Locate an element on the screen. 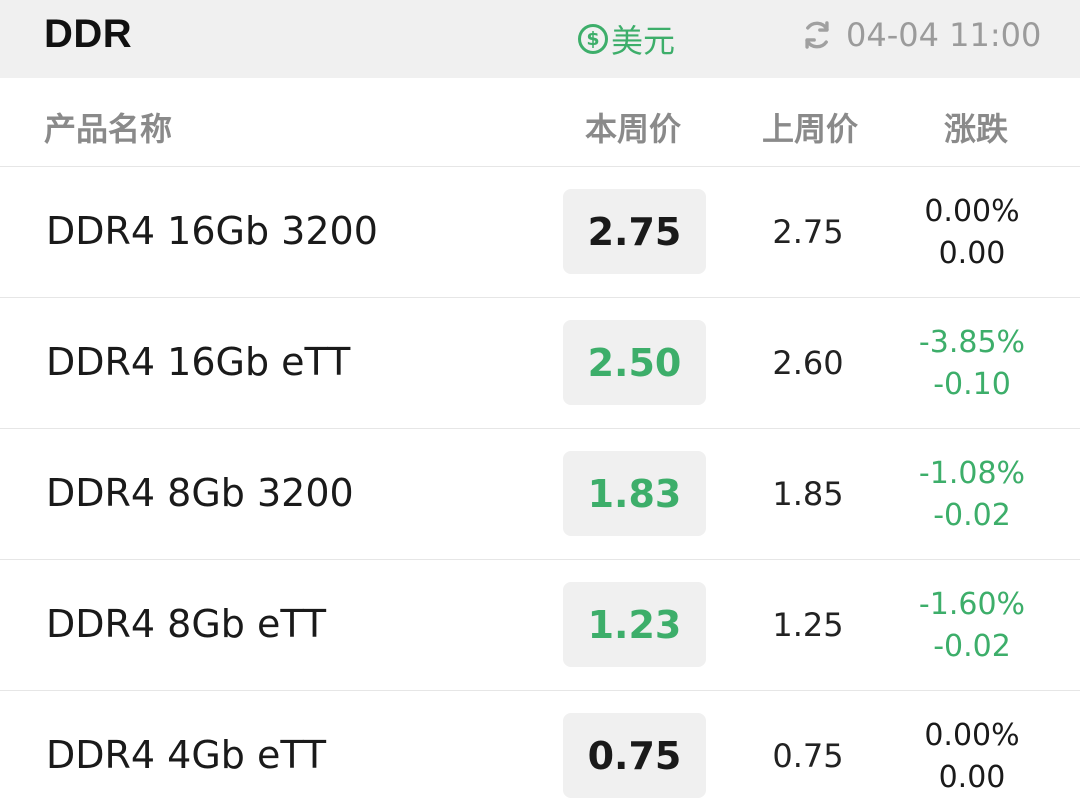 This screenshot has height=801, width=1080. column-header-name: 产品名称 is located at coordinates (108, 129).